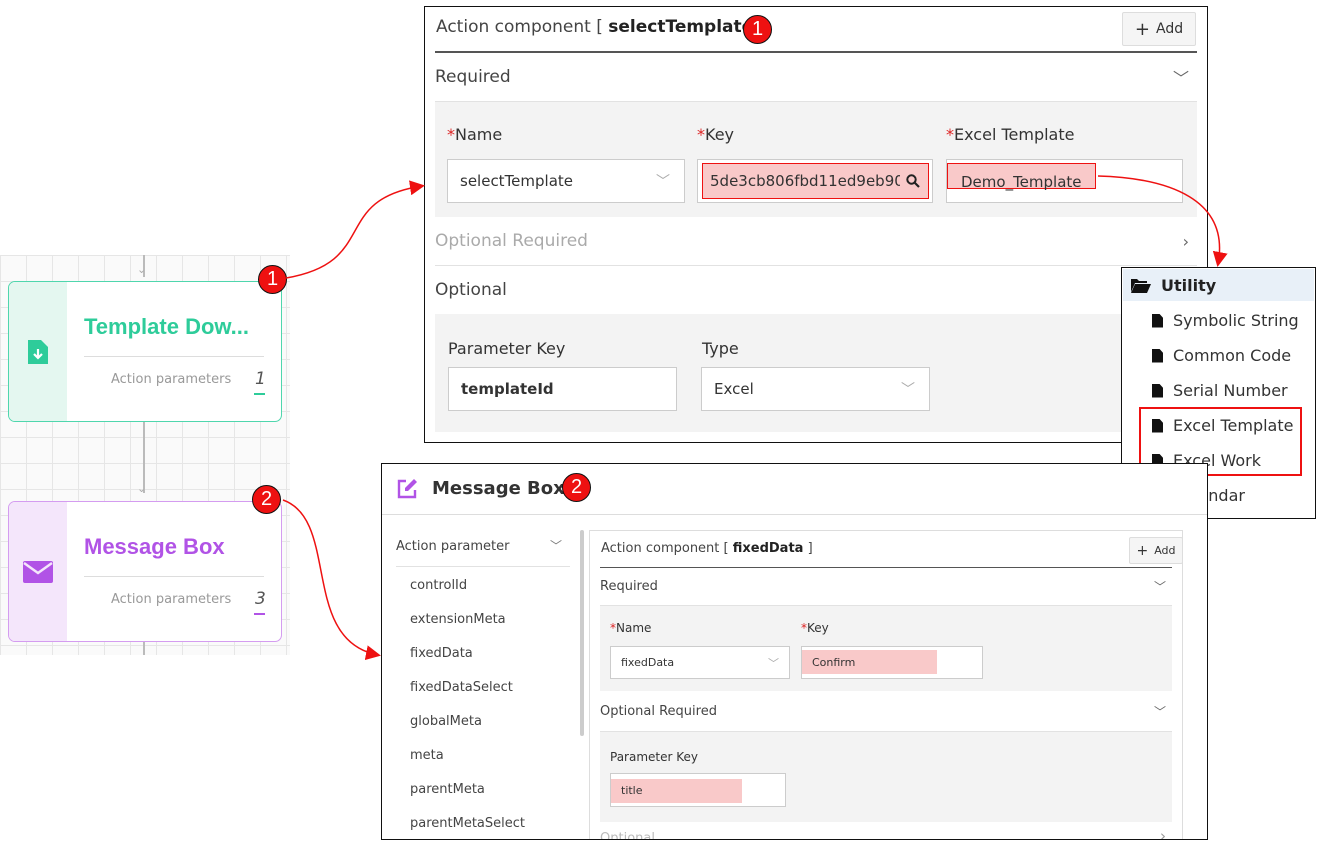  What do you see at coordinates (768, 548) in the screenshot?
I see `component-name: fixedData` at bounding box center [768, 548].